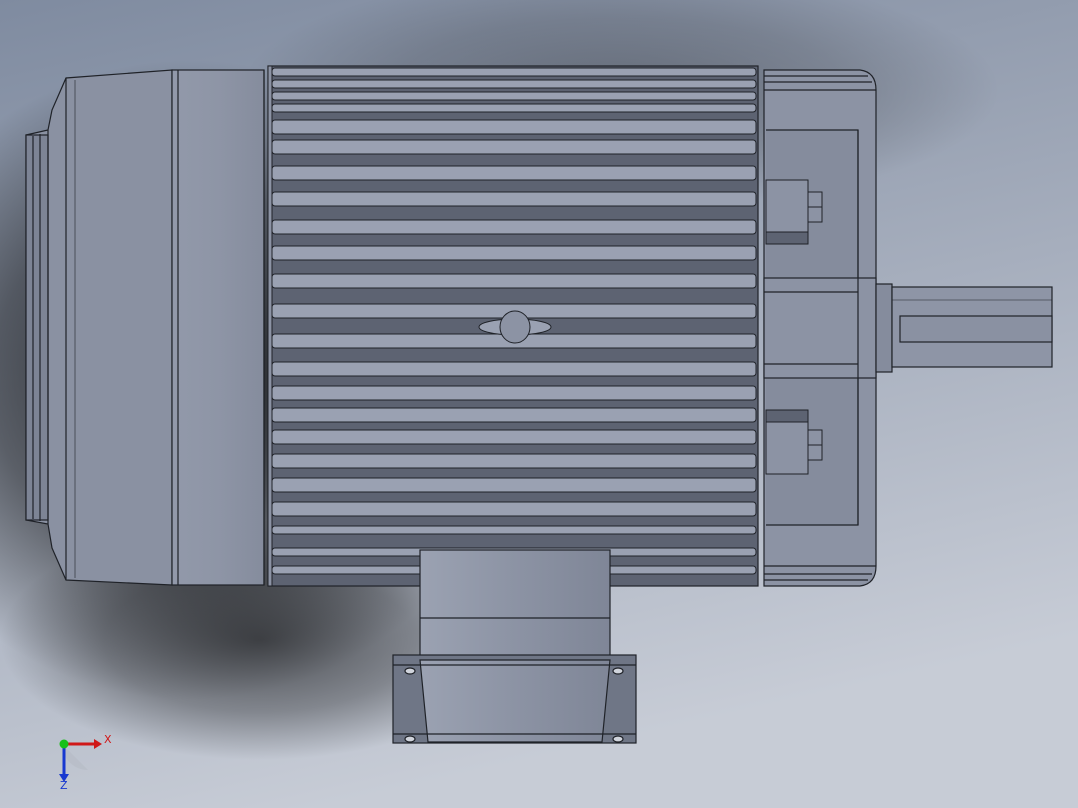 Image resolution: width=1078 pixels, height=808 pixels. Describe the element at coordinates (145, 327) in the screenshot. I see `fan-cover` at that location.